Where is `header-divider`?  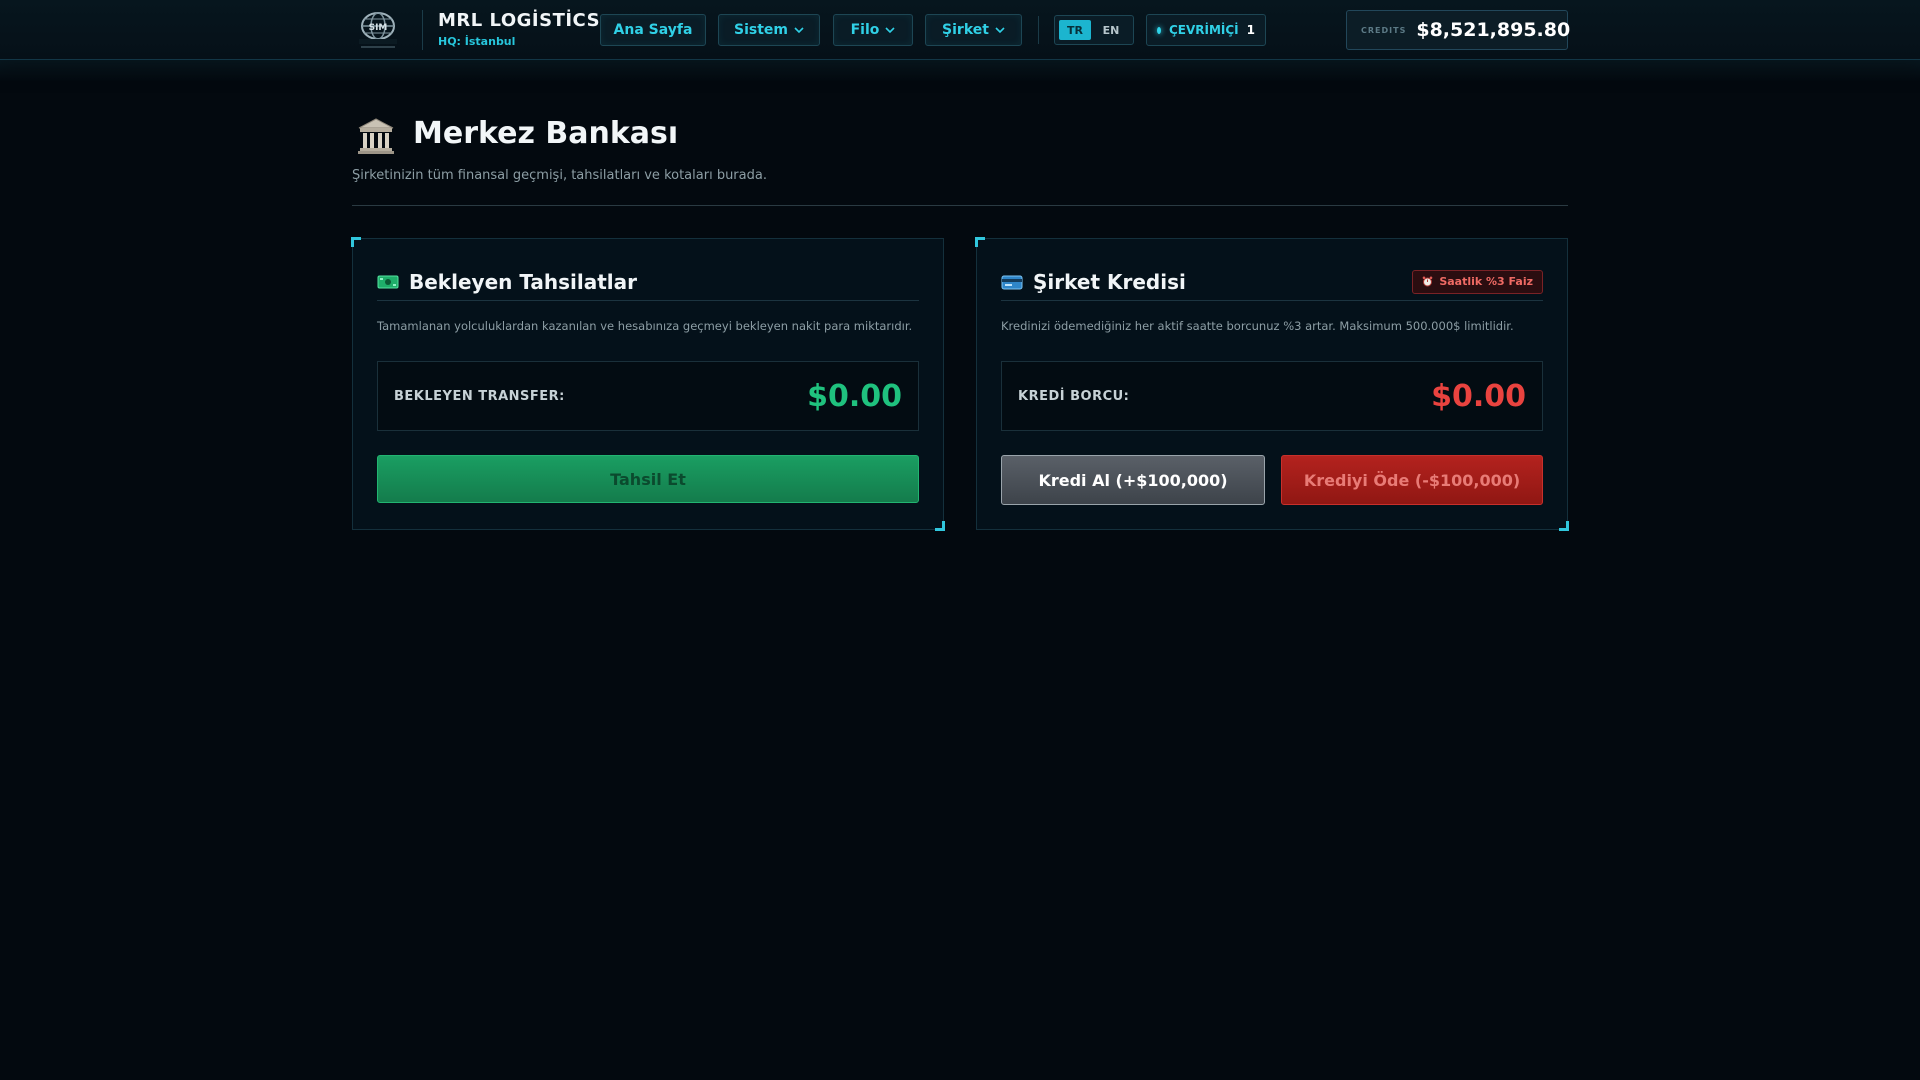
header-divider is located at coordinates (960, 205).